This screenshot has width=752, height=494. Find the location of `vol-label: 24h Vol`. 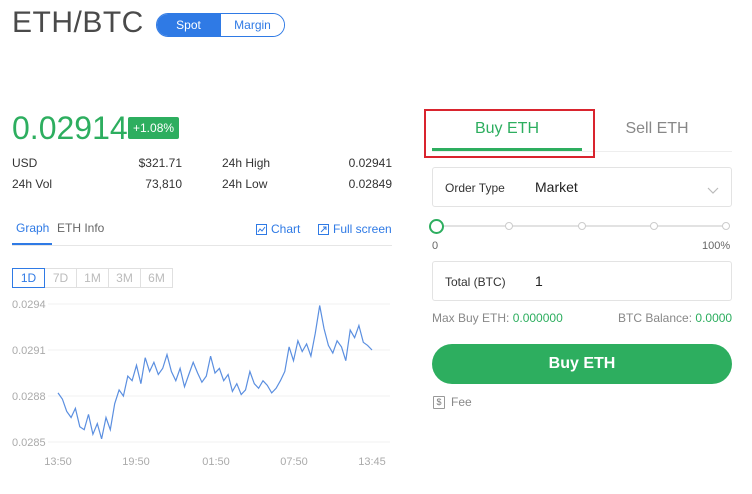

vol-label: 24h Vol is located at coordinates (32, 184).